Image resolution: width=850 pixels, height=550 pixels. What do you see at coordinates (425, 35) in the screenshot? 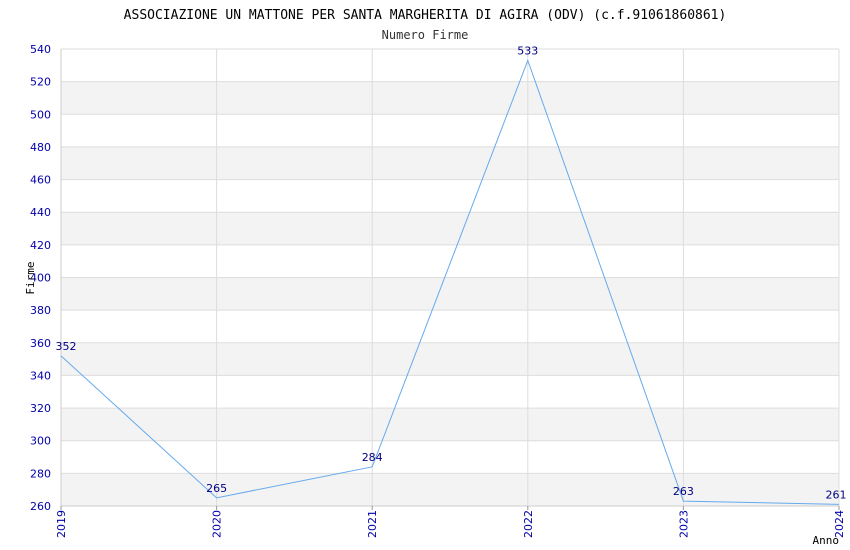
I see `chart-subtitle: Numero Firme` at bounding box center [425, 35].